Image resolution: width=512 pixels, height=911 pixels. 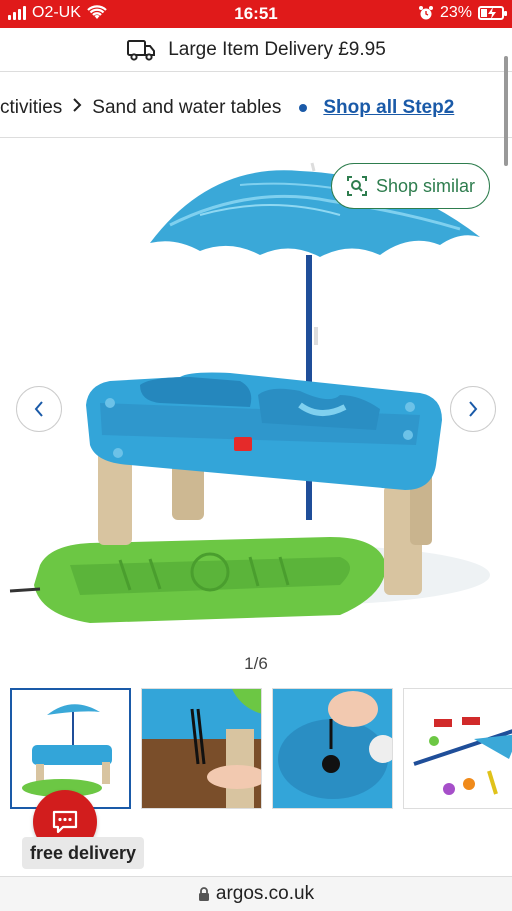 What do you see at coordinates (265, 893) in the screenshot?
I see `url-domain: argos.co.uk` at bounding box center [265, 893].